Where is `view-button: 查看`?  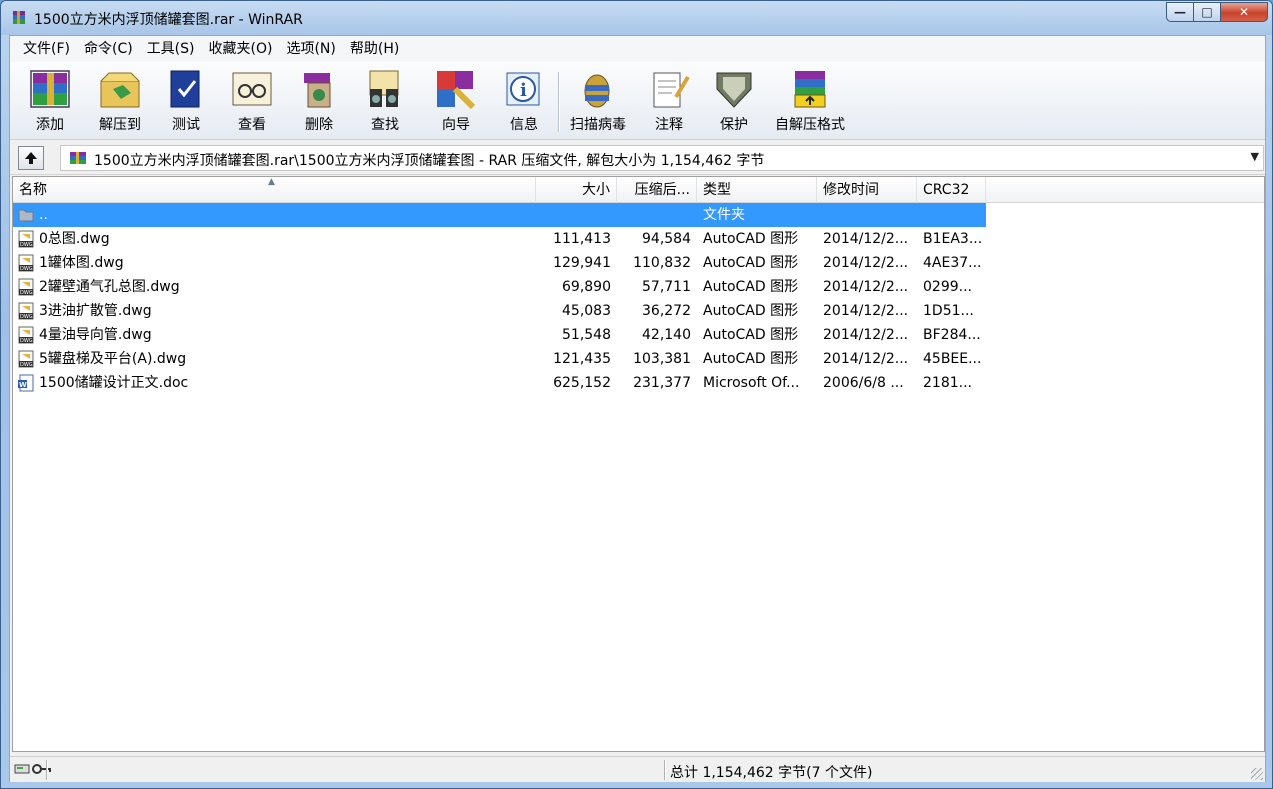 view-button: 查看 is located at coordinates (252, 101).